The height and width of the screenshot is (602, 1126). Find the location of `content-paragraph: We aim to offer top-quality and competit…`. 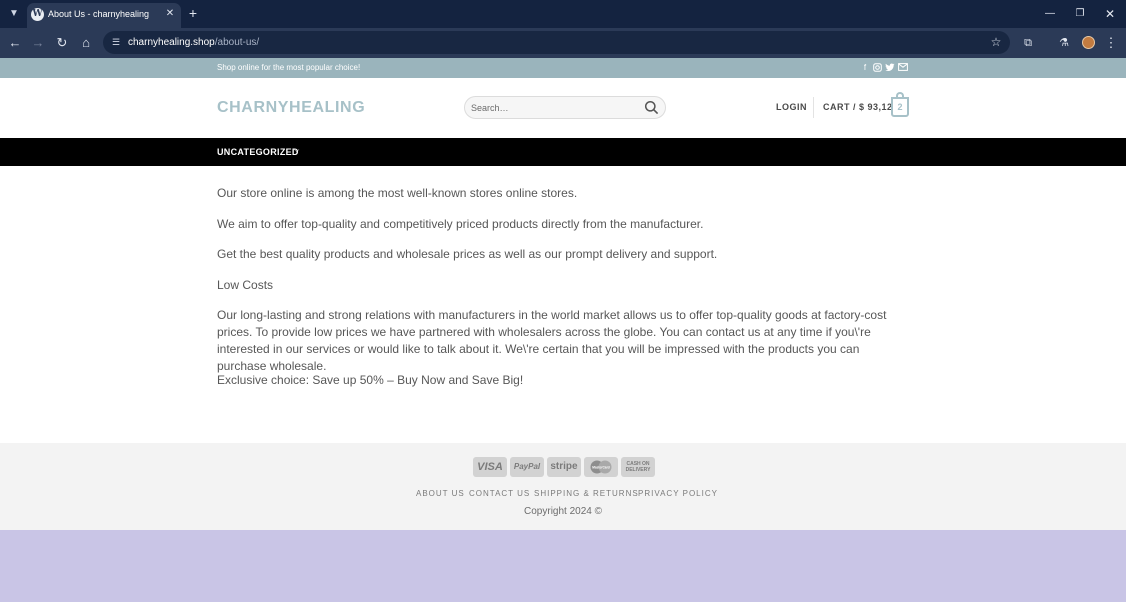

content-paragraph: We aim to offer top-quality and competit… is located at coordinates (460, 224).